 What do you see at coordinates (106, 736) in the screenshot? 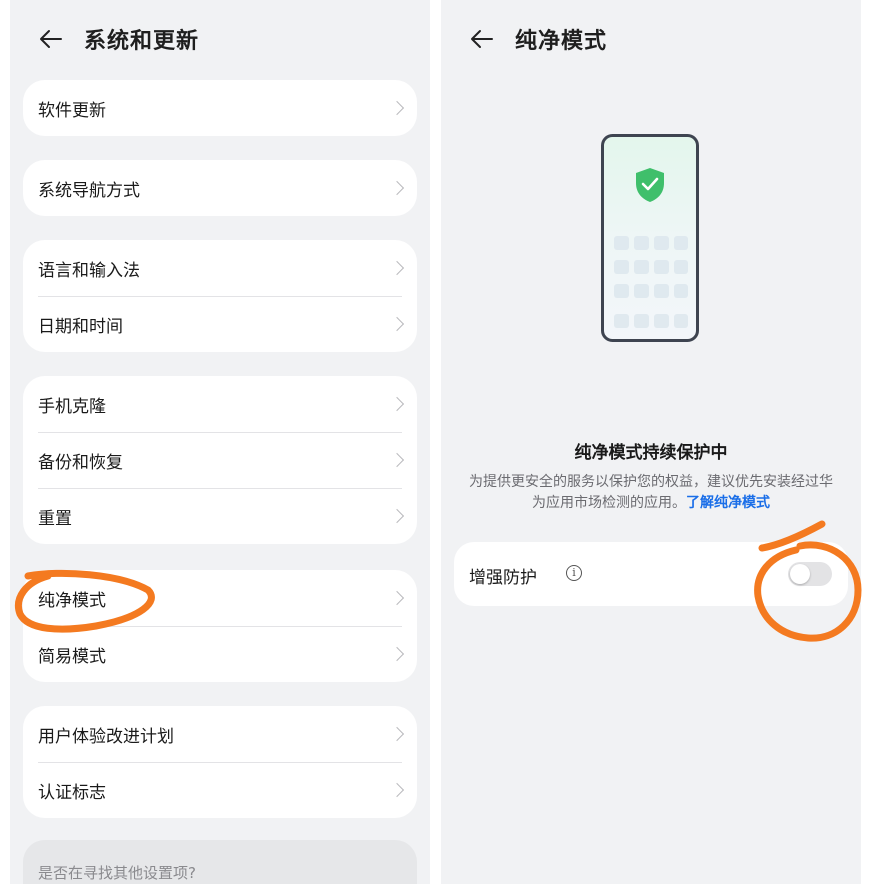
I see `settings-item-label: 用户体验改进计划` at bounding box center [106, 736].